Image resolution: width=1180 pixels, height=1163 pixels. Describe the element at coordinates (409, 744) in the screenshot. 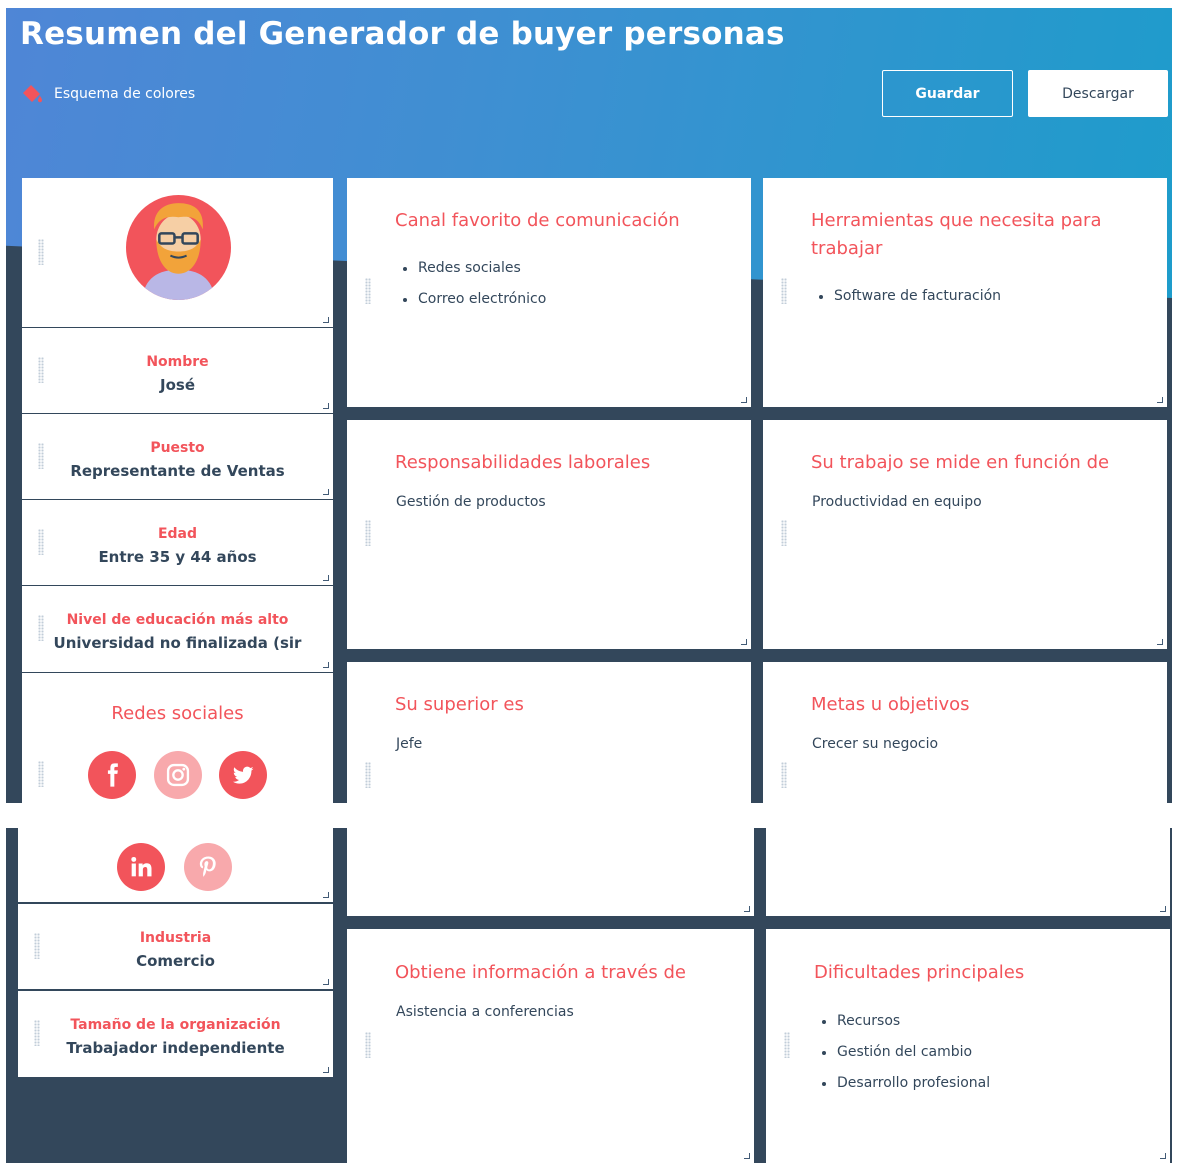

I see `tile-text: Jefe` at that location.